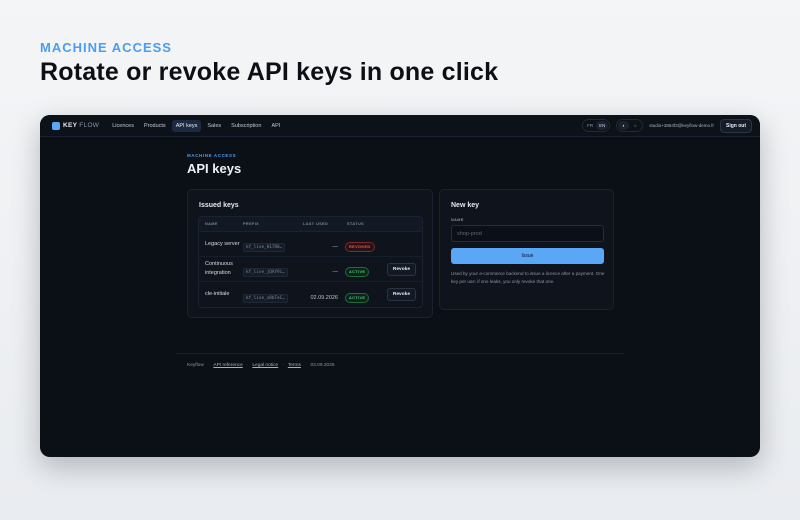 This screenshot has width=800, height=520. I want to click on status-badge: REVOKED, so click(360, 247).